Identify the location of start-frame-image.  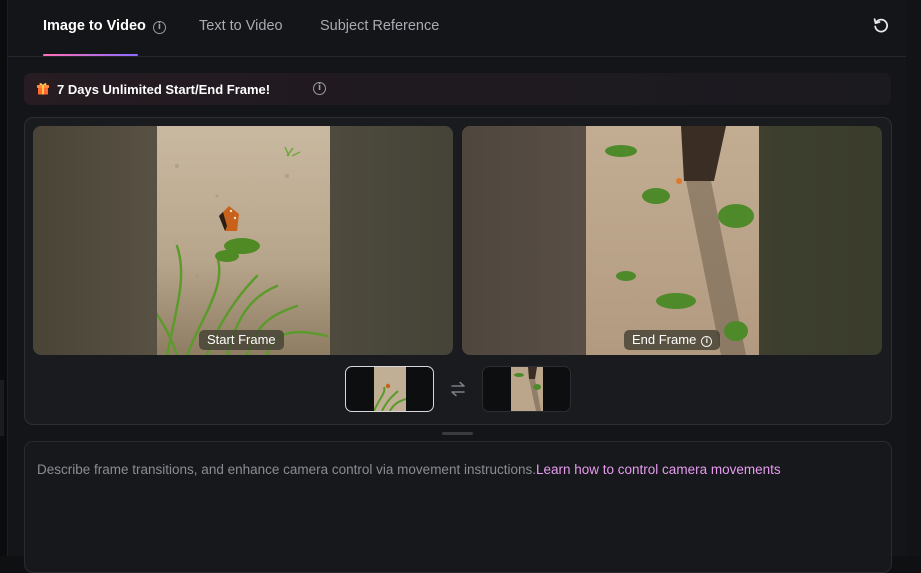
(243, 240).